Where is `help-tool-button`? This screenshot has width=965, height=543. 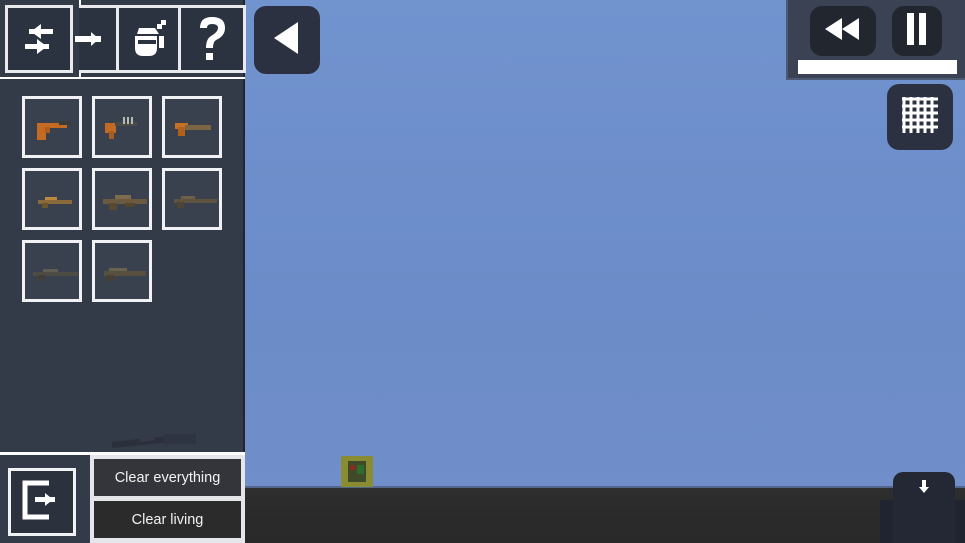
help-tool-button is located at coordinates (212, 39).